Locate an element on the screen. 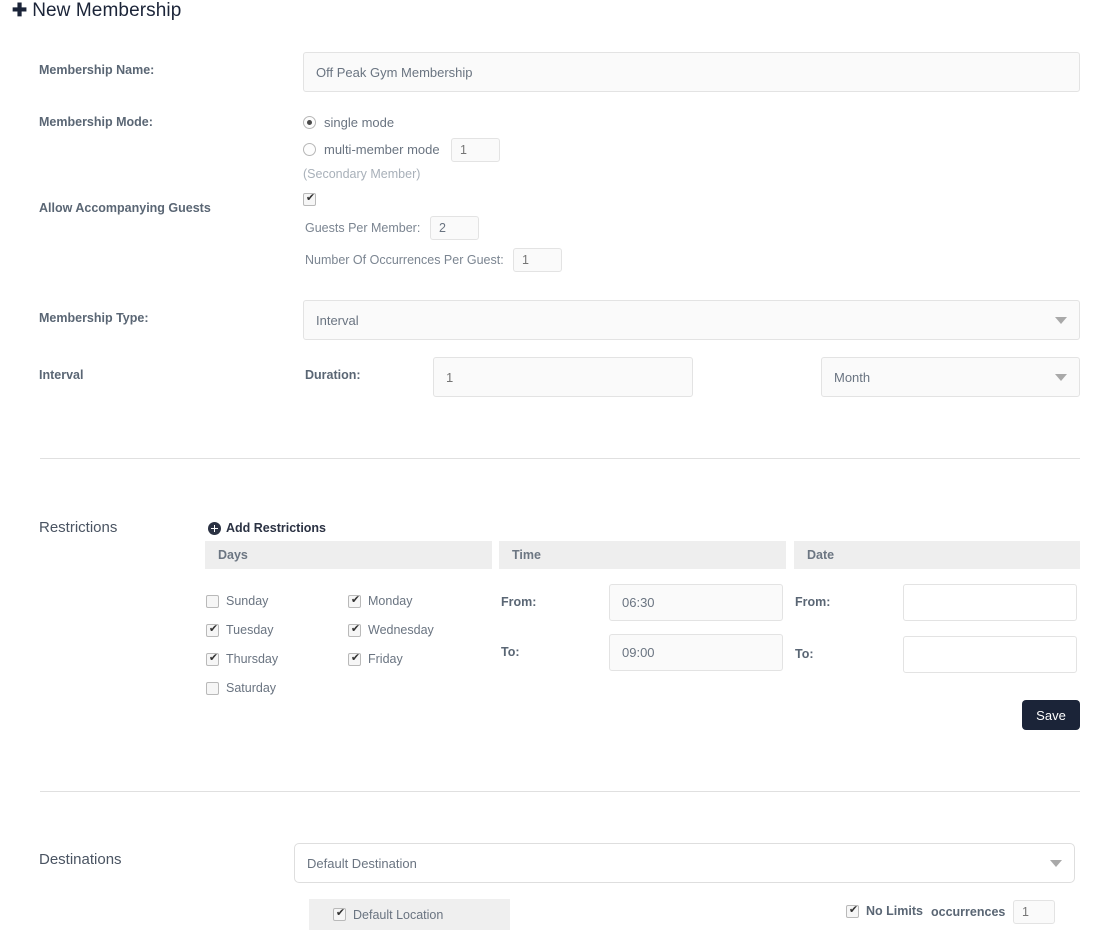 The image size is (1116, 931). add-restrictions-label: Add Restrictions is located at coordinates (276, 528).